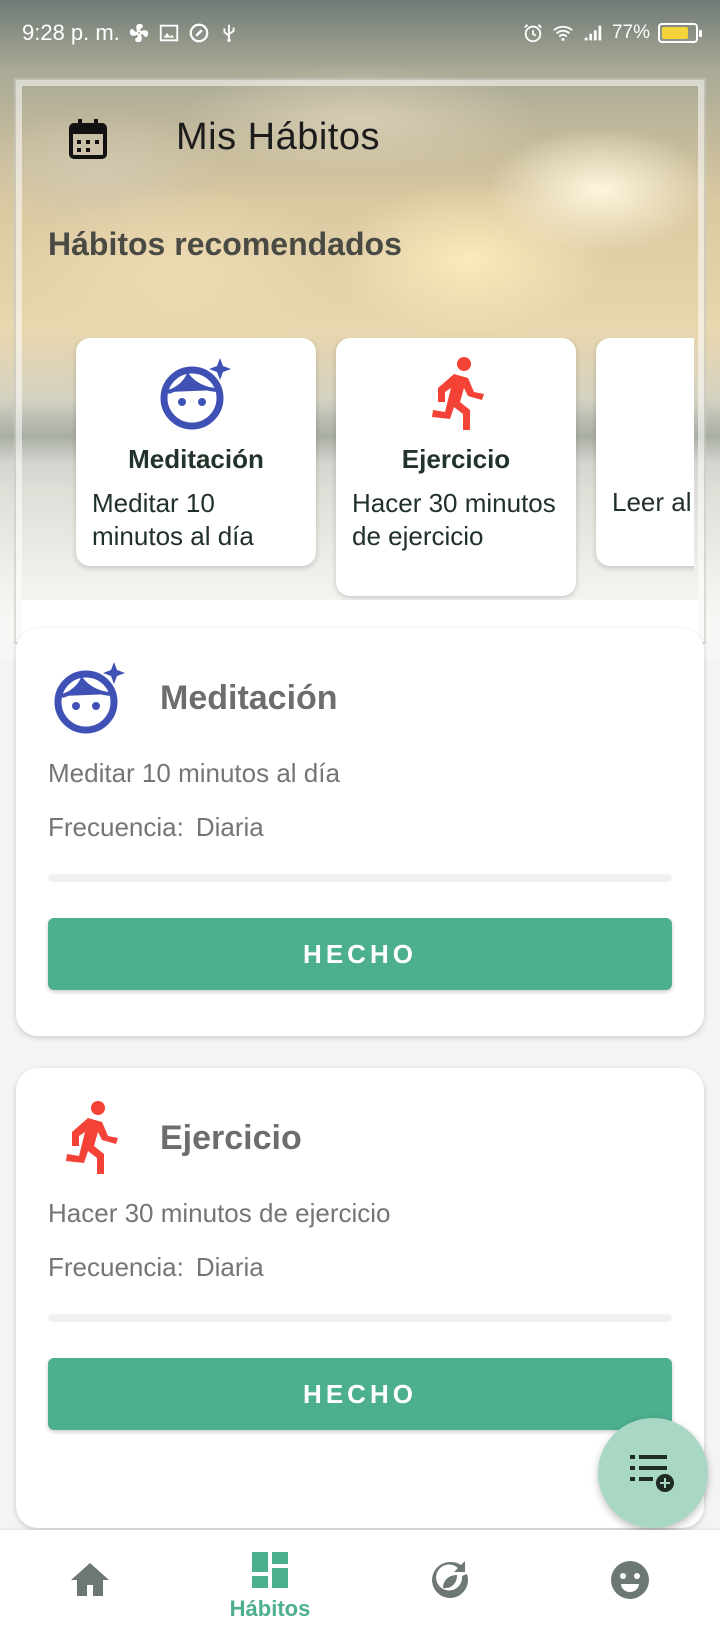 The image size is (720, 1640). I want to click on recommended-description: Hacer 30 minutos de ejercicio, so click(454, 519).